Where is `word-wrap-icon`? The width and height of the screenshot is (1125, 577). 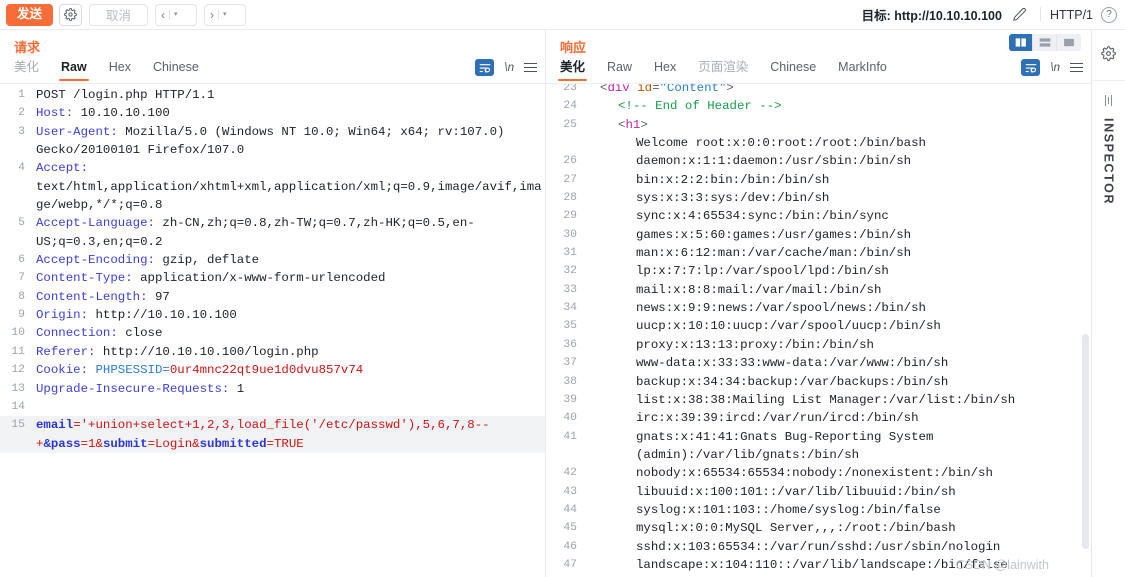
word-wrap-icon is located at coordinates (1031, 67).